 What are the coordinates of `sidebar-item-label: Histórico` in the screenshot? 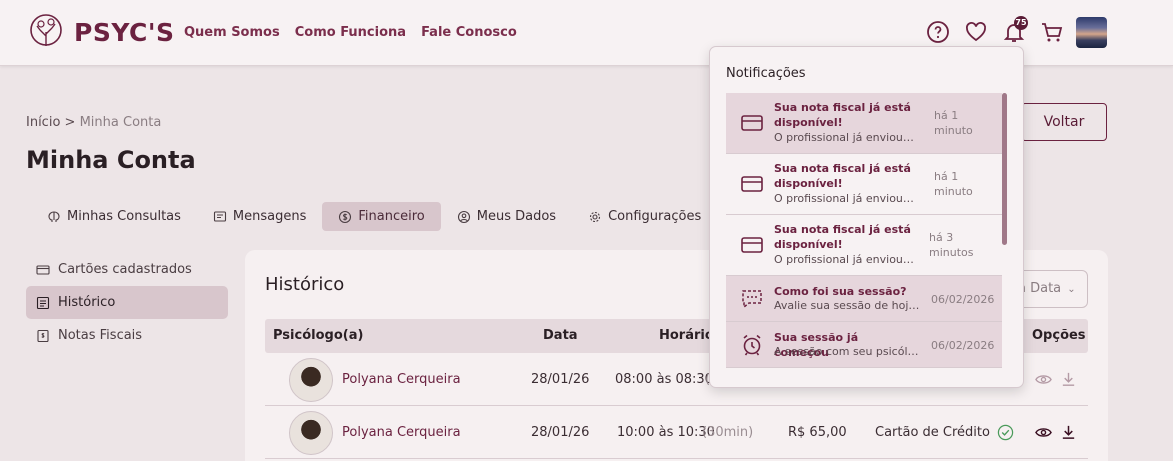 It's located at (87, 302).